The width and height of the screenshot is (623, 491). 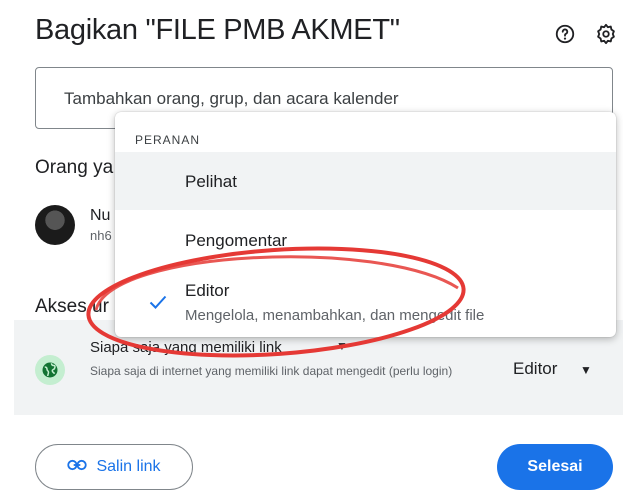 I want to click on role-option-label: Editor, so click(x=207, y=290).